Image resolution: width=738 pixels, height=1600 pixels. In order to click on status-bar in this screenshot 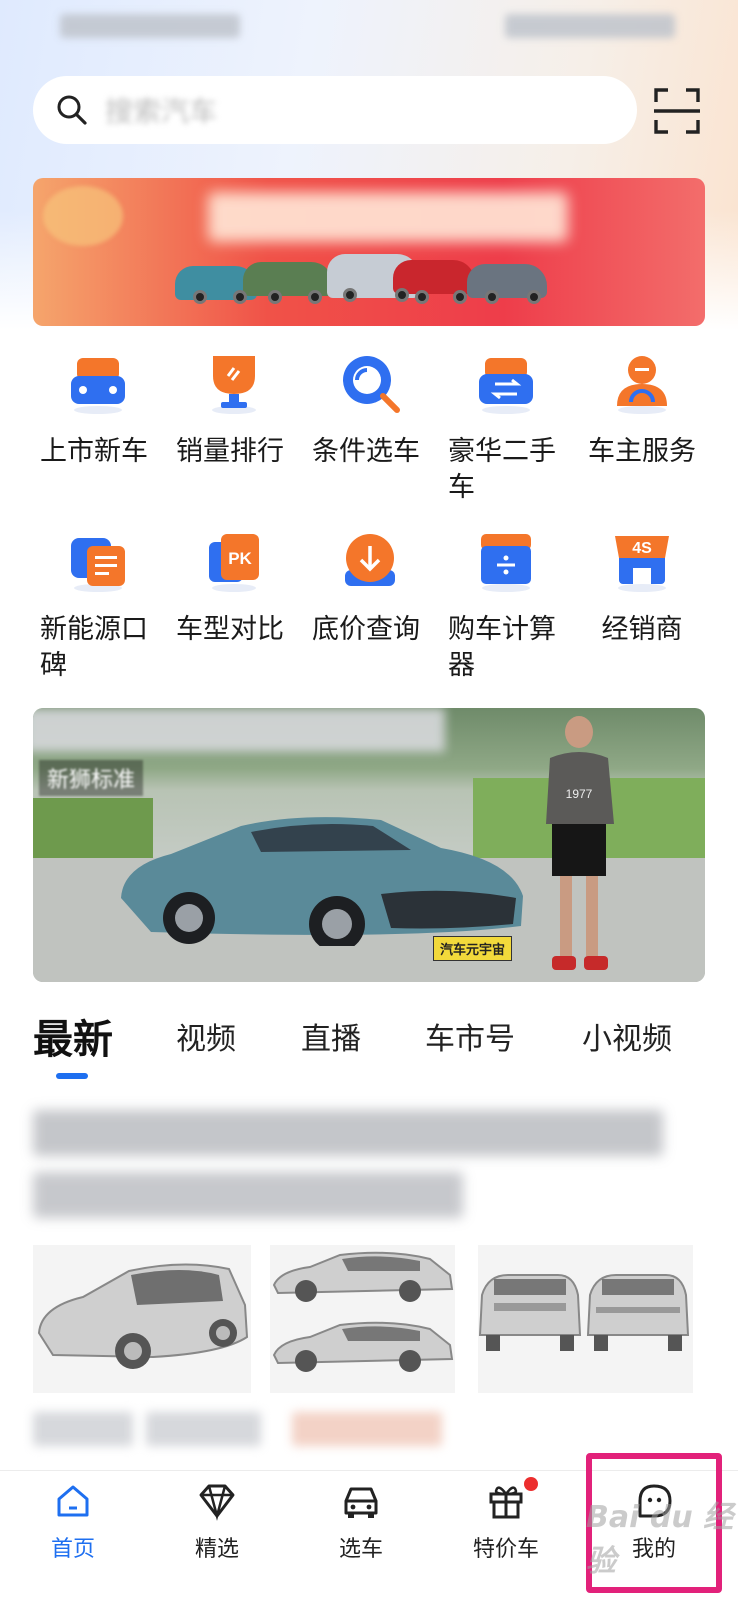, I will do `click(369, 25)`.